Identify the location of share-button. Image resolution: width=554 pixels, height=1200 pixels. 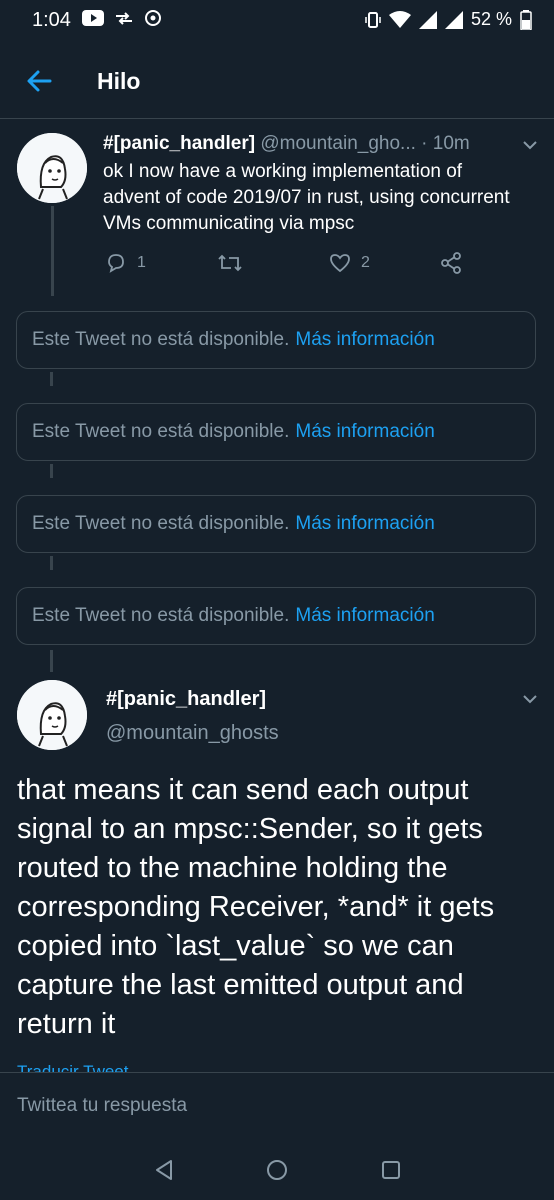
(451, 263).